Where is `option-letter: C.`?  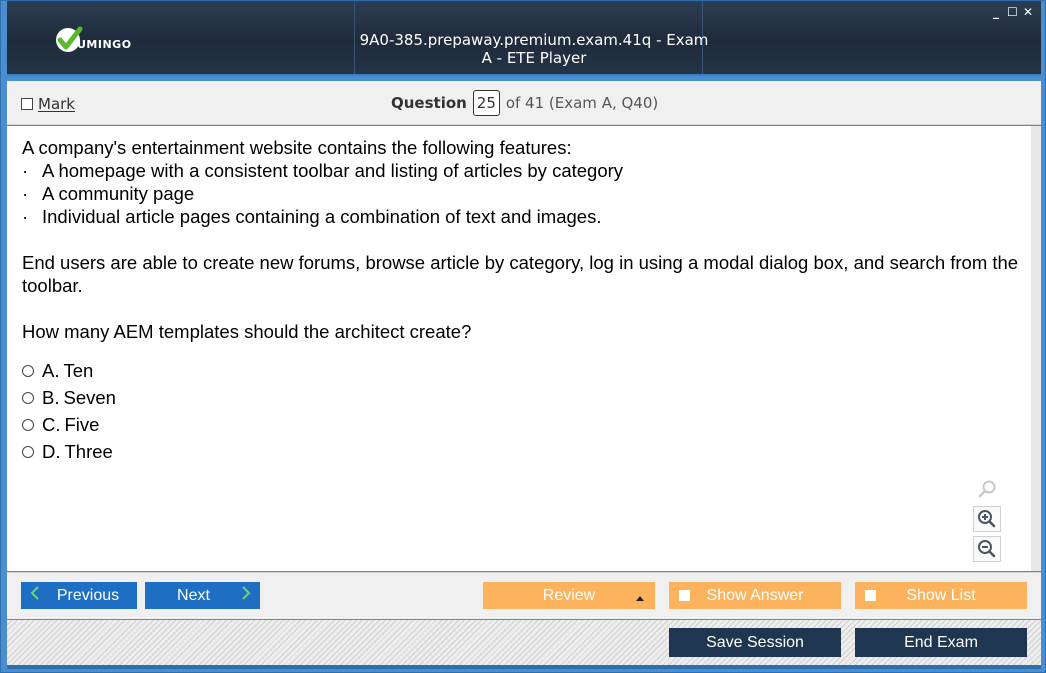 option-letter: C. is located at coordinates (51, 424).